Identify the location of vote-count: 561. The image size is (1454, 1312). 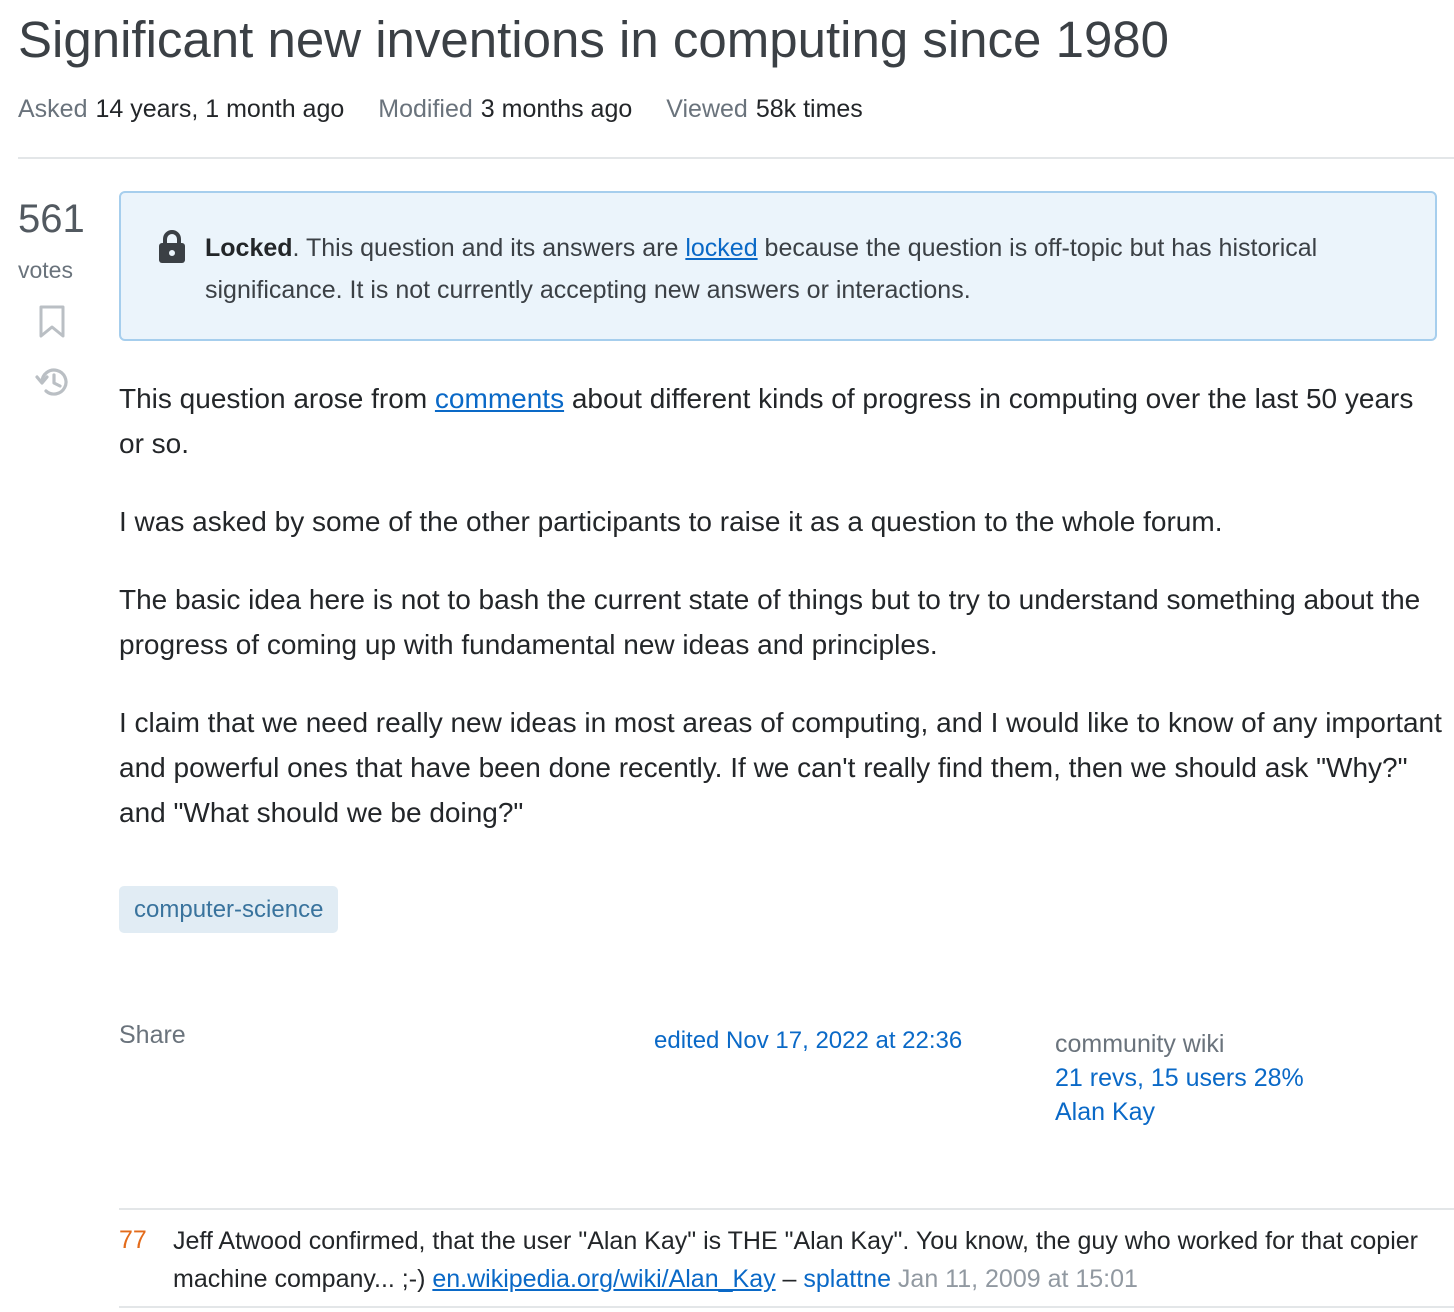
(51, 219).